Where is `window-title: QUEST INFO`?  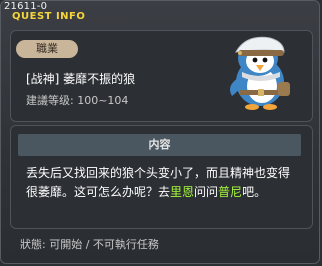
window-title: QUEST INFO is located at coordinates (49, 16).